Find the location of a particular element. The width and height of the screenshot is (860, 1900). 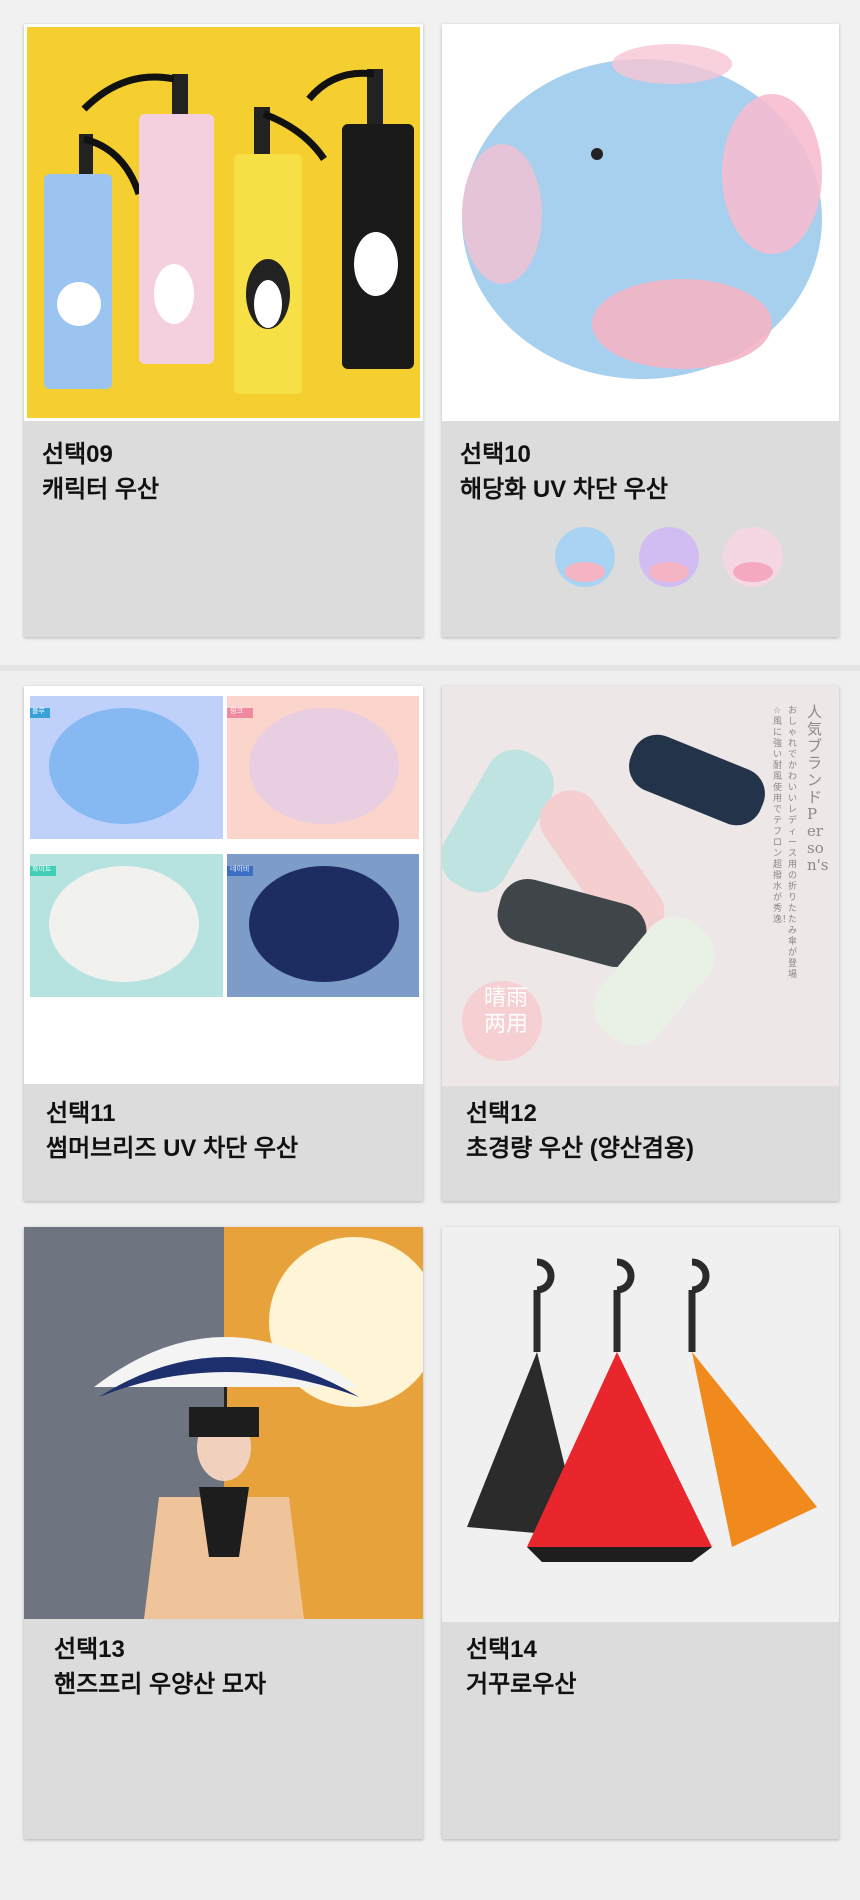

product-label: 선택13 핸즈프리 우양산 모자 is located at coordinates (223, 1667).